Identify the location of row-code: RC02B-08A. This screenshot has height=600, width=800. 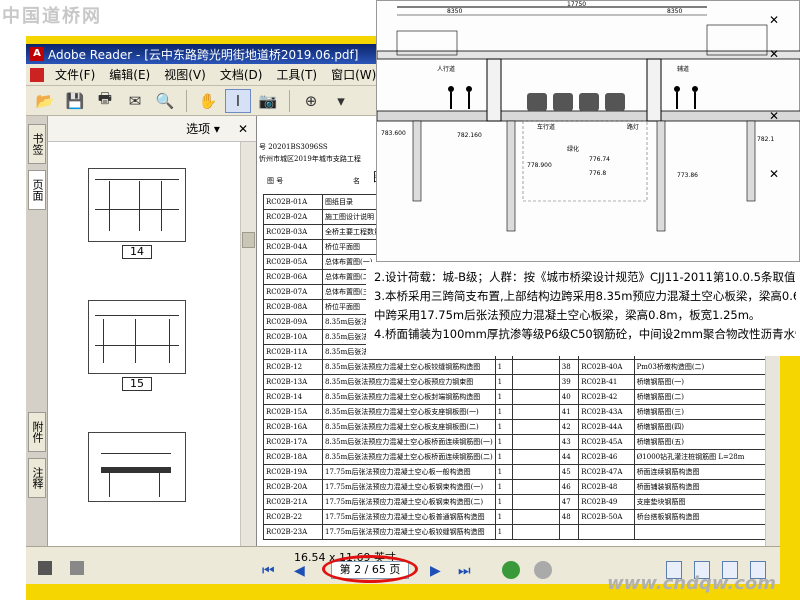
(293, 307).